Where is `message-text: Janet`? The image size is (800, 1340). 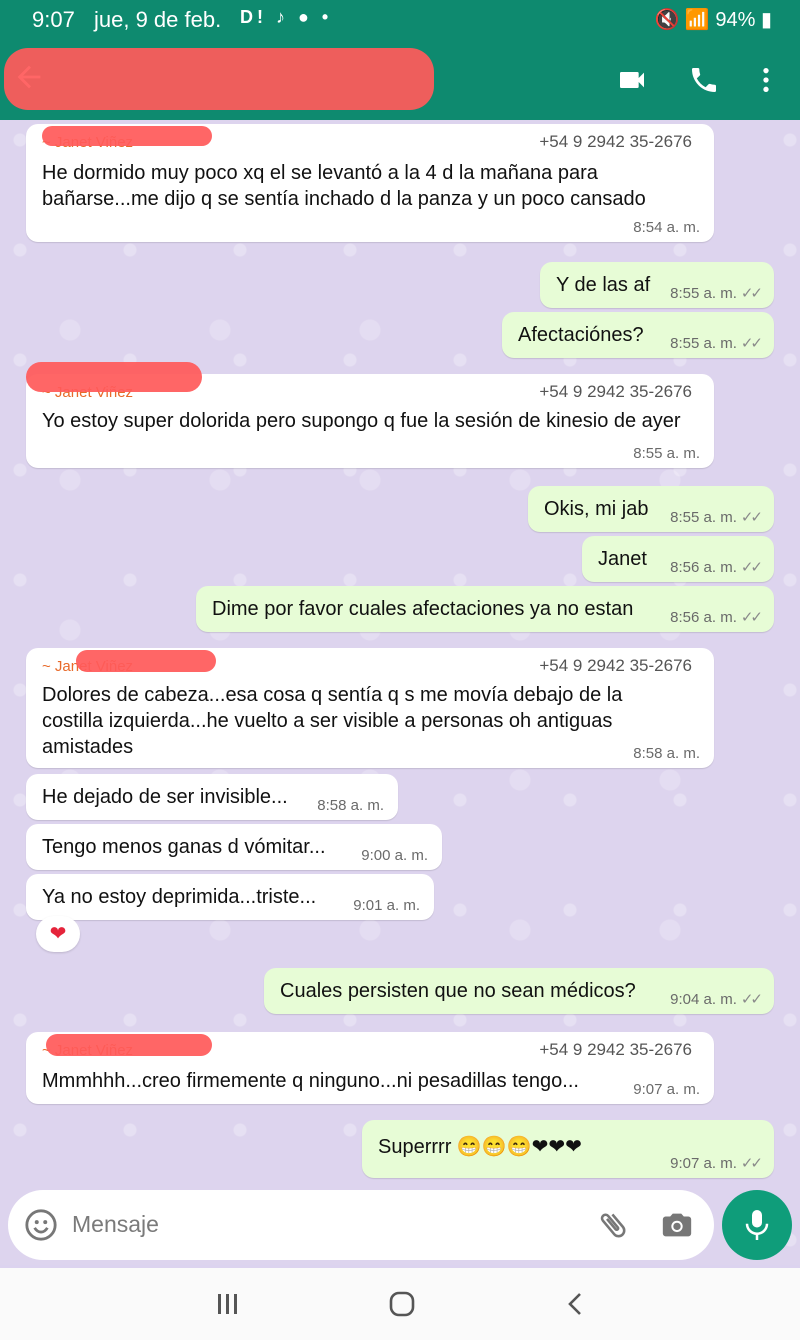
message-text: Janet is located at coordinates (622, 559).